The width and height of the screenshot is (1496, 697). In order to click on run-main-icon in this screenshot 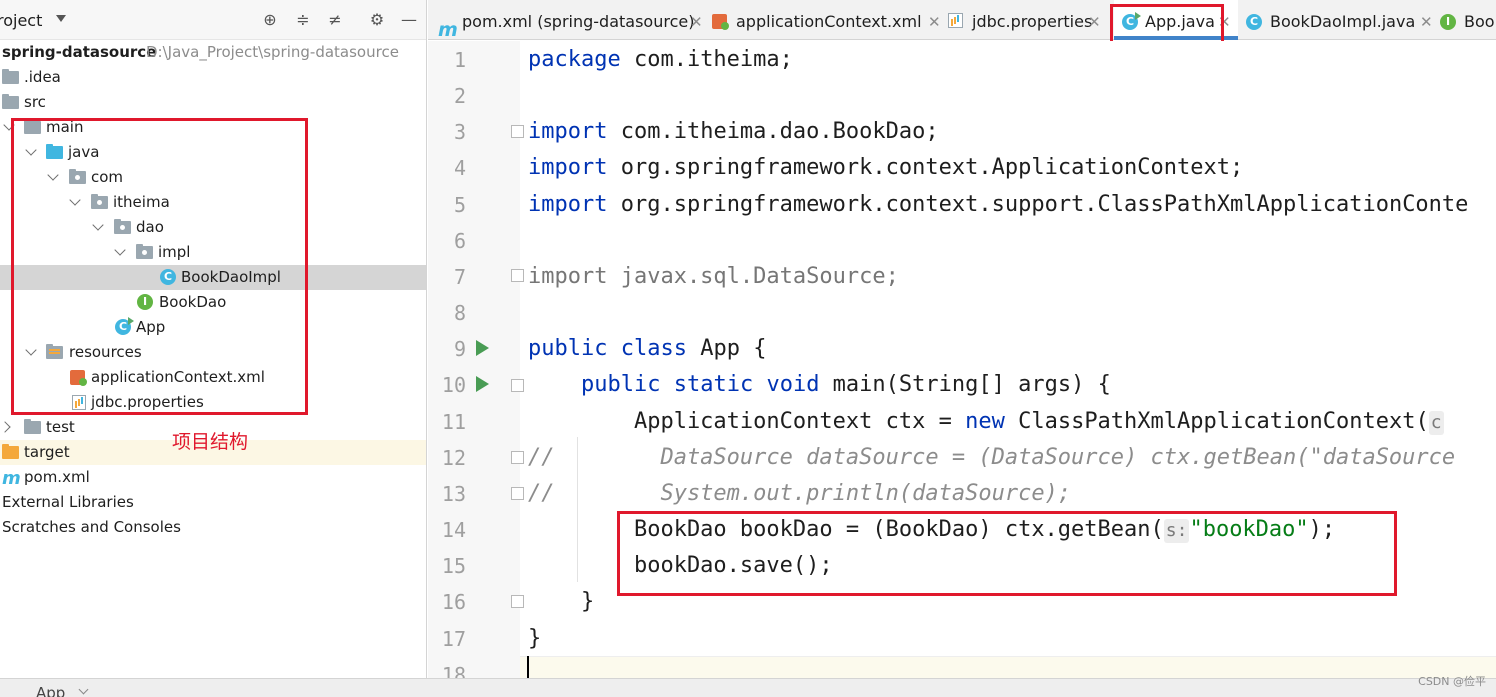, I will do `click(482, 384)`.